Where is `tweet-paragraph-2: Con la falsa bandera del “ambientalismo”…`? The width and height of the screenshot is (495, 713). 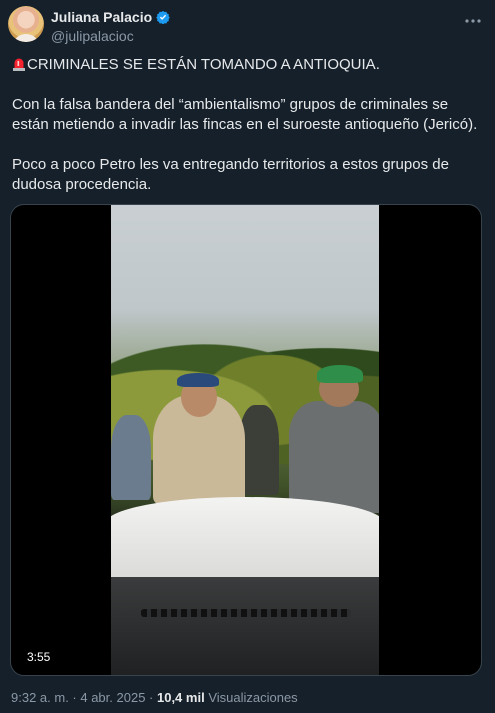
tweet-paragraph-2: Con la falsa bandera del “ambientalismo”… is located at coordinates (245, 114).